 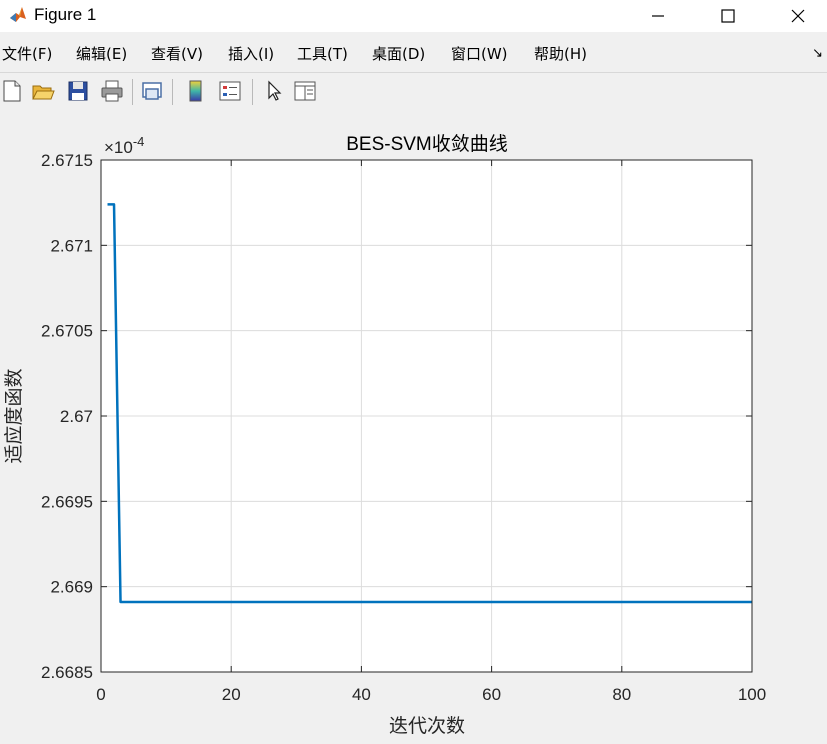 What do you see at coordinates (100, 694) in the screenshot?
I see `x-tick-label: 0` at bounding box center [100, 694].